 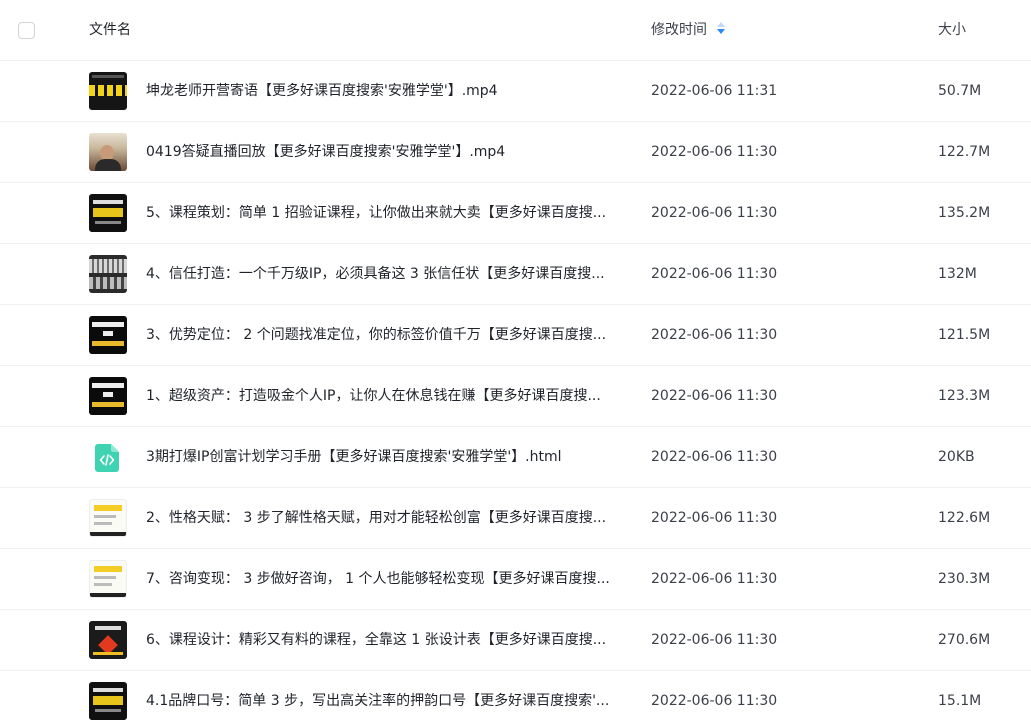 I want to click on file-size: 121.5M, so click(x=964, y=335).